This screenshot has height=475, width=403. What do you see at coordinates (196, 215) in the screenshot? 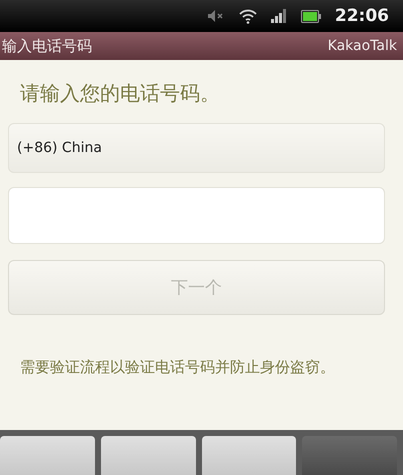
I see `phone-input-field` at bounding box center [196, 215].